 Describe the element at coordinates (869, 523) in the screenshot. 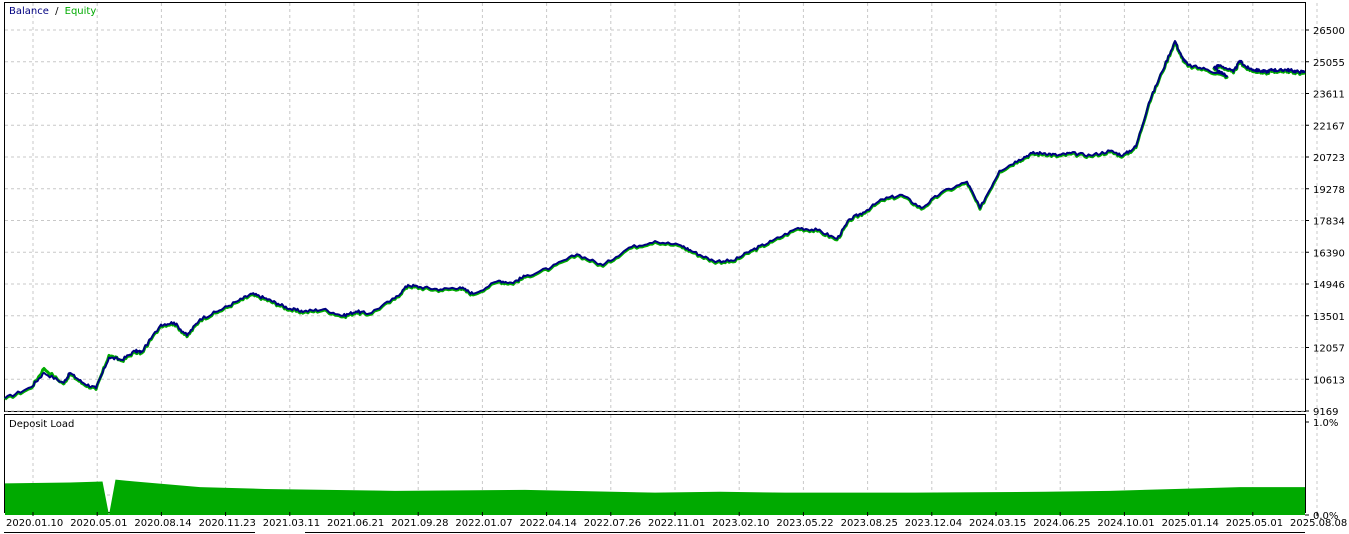

I see `x-tick-label: 2023.08.25` at that location.